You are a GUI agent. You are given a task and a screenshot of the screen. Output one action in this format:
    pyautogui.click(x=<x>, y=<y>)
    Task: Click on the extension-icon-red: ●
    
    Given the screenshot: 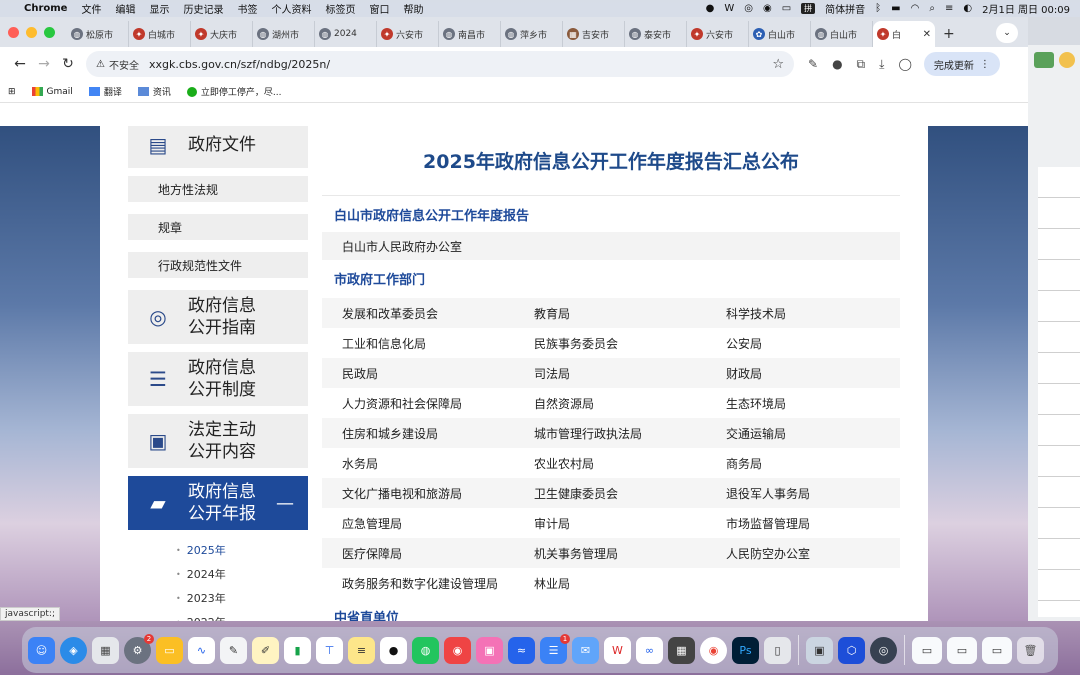 What is the action you would take?
    pyautogui.click(x=837, y=64)
    